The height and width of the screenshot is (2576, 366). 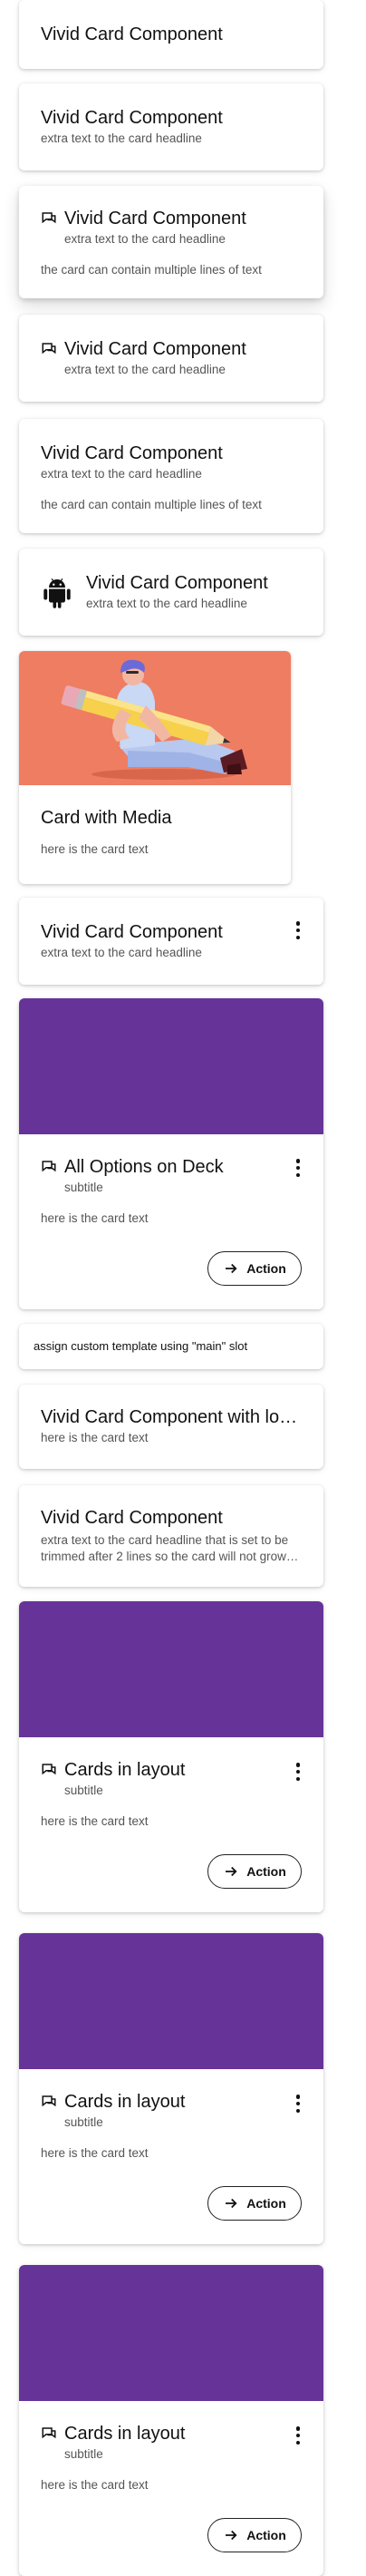 I want to click on android-icon, so click(x=57, y=593).